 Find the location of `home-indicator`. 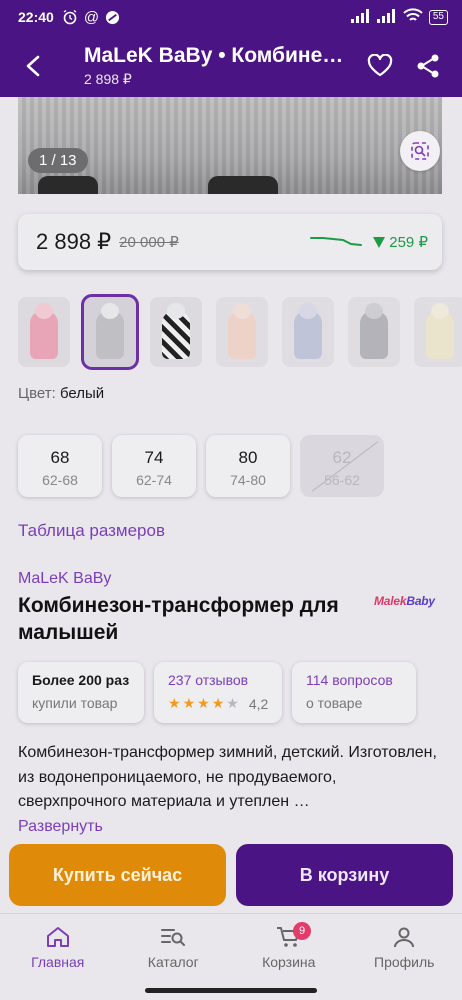

home-indicator is located at coordinates (231, 990).